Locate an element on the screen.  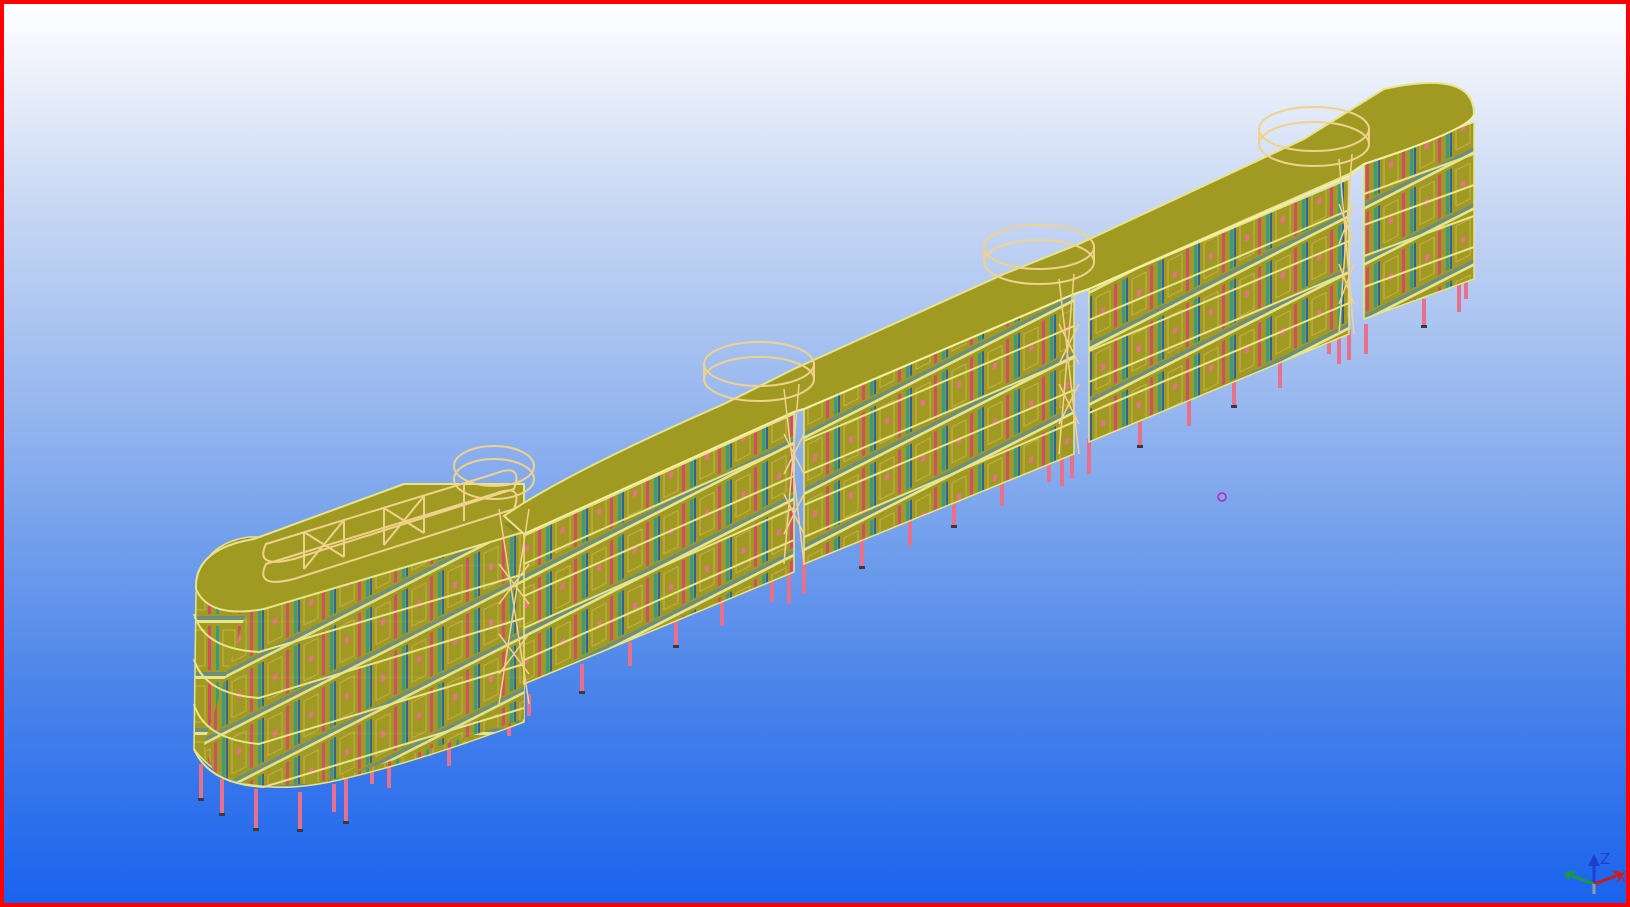
x-axis-icon is located at coordinates (1605, 880).